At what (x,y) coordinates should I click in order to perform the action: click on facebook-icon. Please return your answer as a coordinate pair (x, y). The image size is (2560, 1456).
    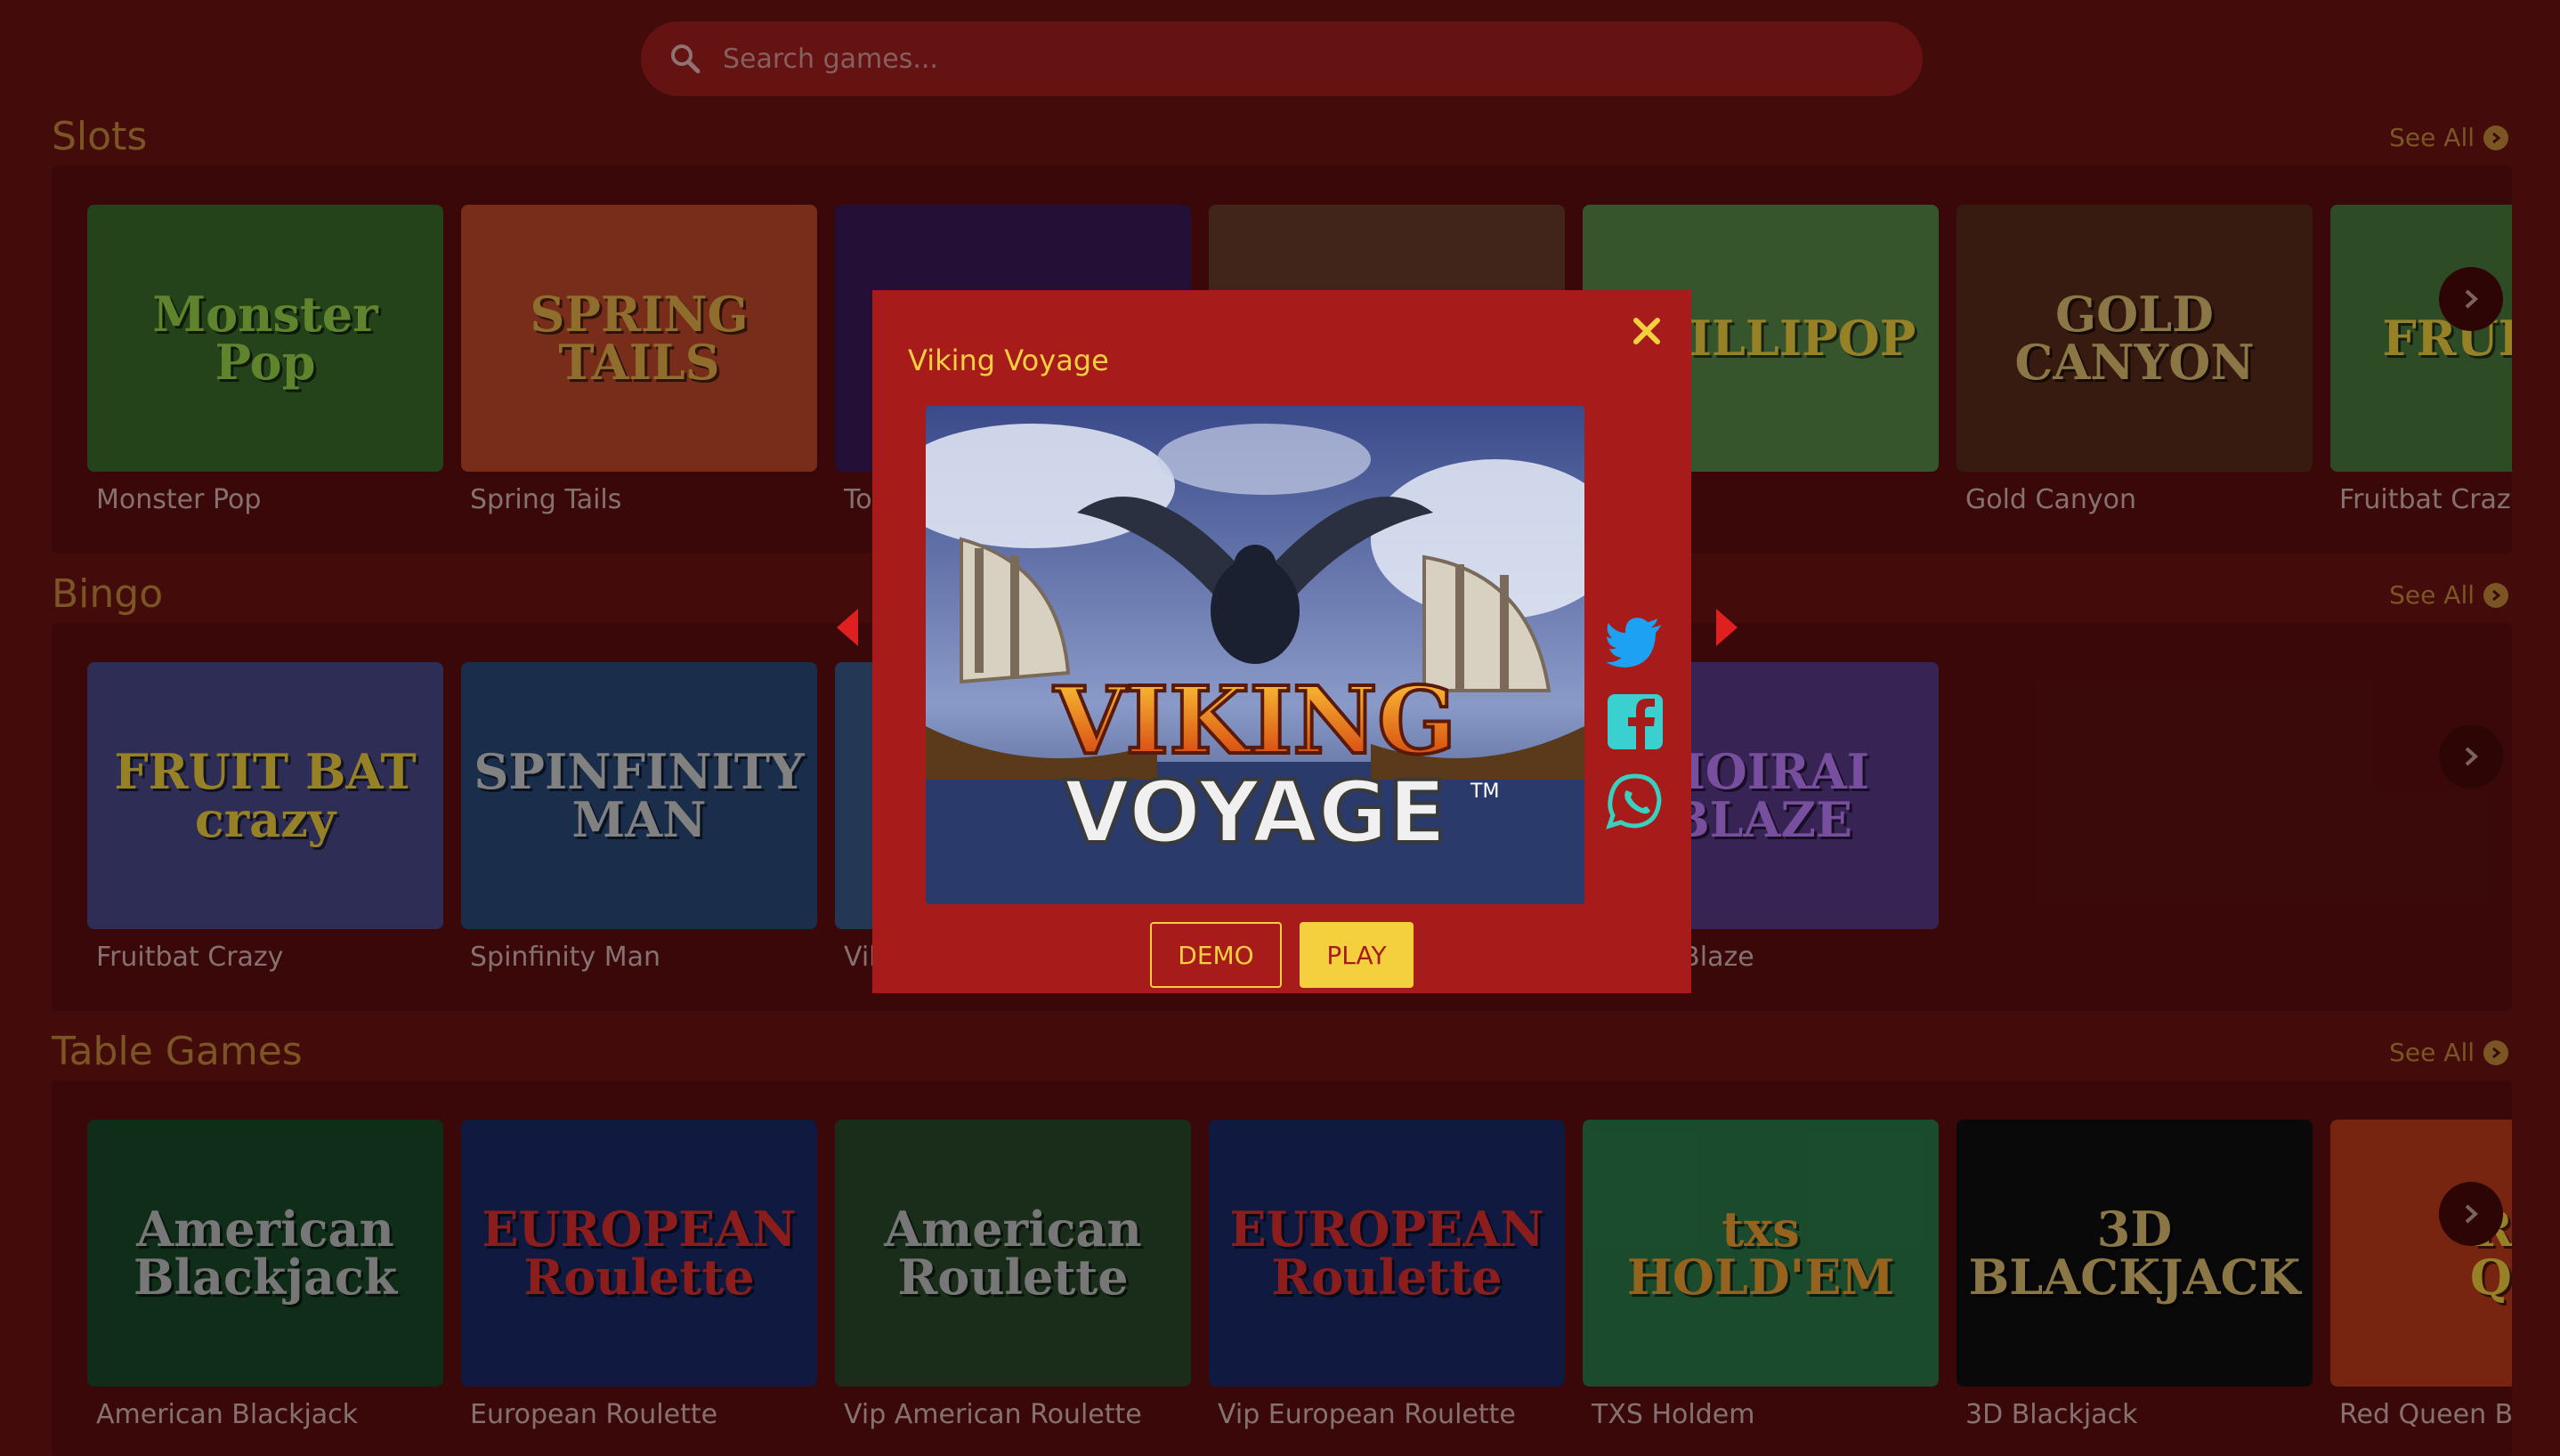
    Looking at the image, I should click on (1635, 722).